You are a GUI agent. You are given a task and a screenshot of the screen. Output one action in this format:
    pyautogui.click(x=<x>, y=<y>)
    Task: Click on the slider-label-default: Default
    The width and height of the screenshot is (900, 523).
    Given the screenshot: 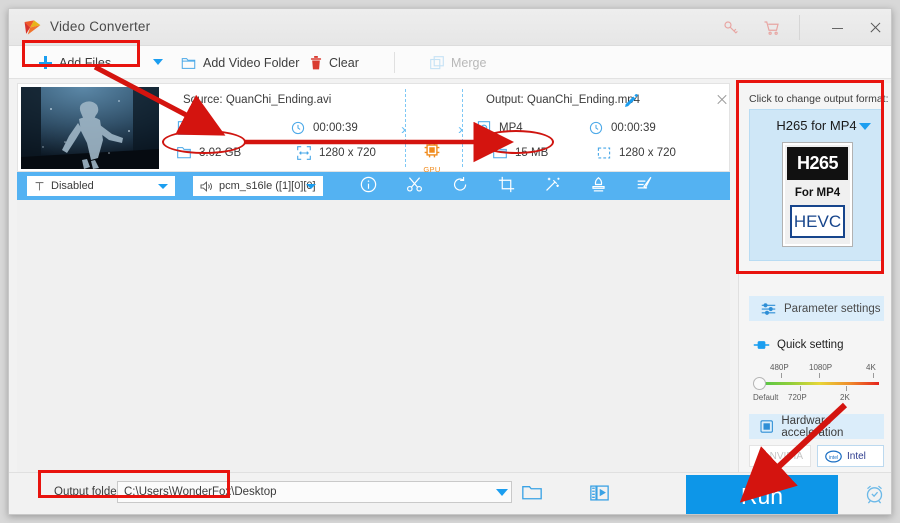 What is the action you would take?
    pyautogui.click(x=766, y=397)
    